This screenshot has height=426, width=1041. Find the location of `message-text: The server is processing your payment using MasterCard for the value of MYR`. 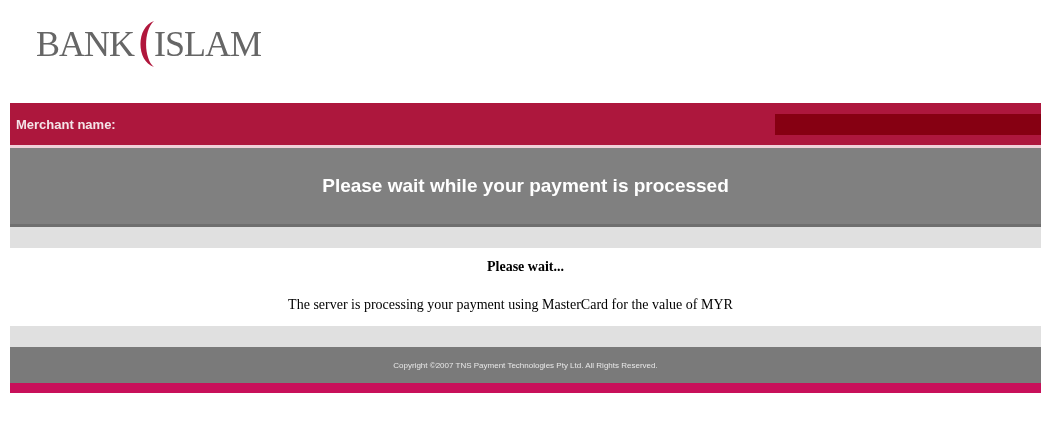

message-text: The server is processing your payment using MasterCard for the value of MYR is located at coordinates (510, 304).